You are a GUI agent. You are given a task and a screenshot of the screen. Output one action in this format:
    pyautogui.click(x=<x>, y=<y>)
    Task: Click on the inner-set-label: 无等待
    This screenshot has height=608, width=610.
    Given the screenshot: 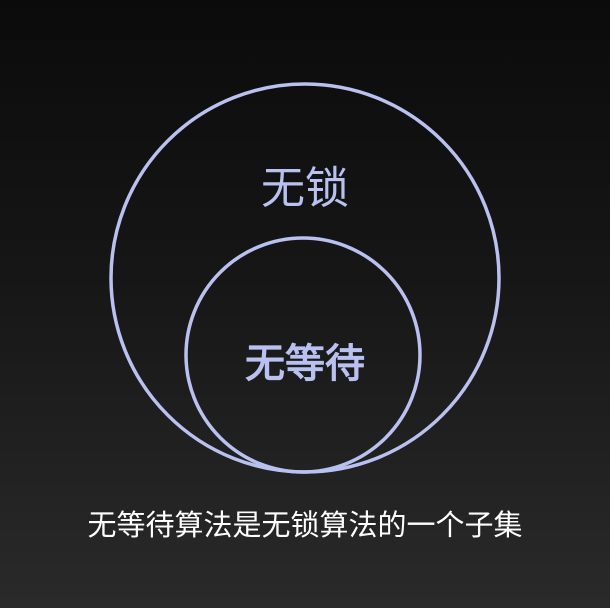 What is the action you would take?
    pyautogui.click(x=305, y=364)
    